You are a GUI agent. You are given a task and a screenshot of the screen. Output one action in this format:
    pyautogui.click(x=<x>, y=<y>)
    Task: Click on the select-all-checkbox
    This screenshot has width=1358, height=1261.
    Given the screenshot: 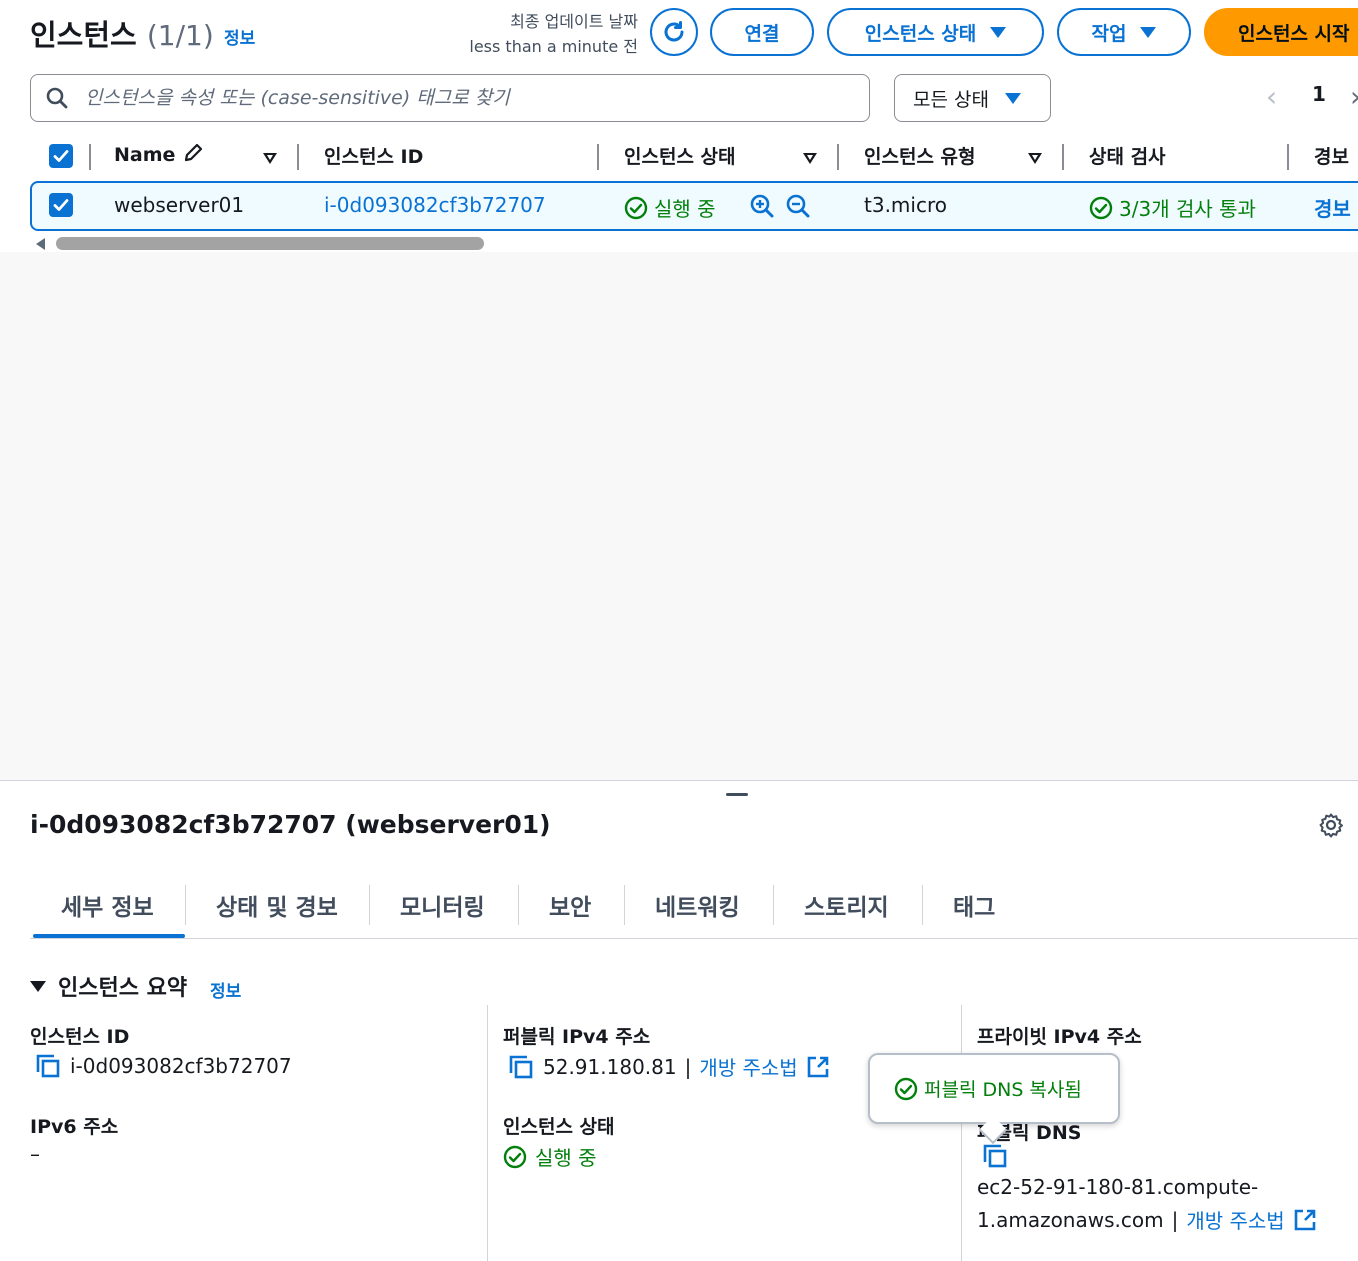 What is the action you would take?
    pyautogui.click(x=61, y=156)
    